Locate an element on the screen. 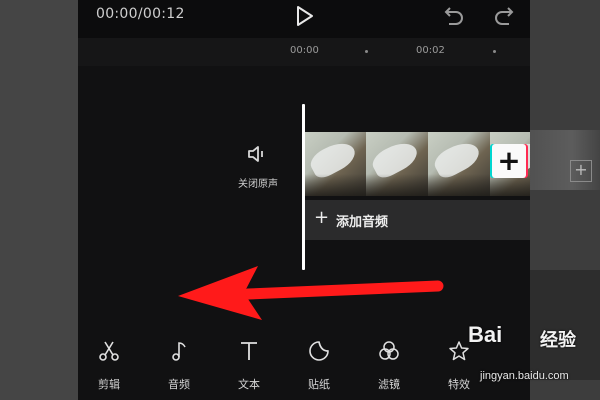  toolbar-item-label: 音频 is located at coordinates (179, 384).